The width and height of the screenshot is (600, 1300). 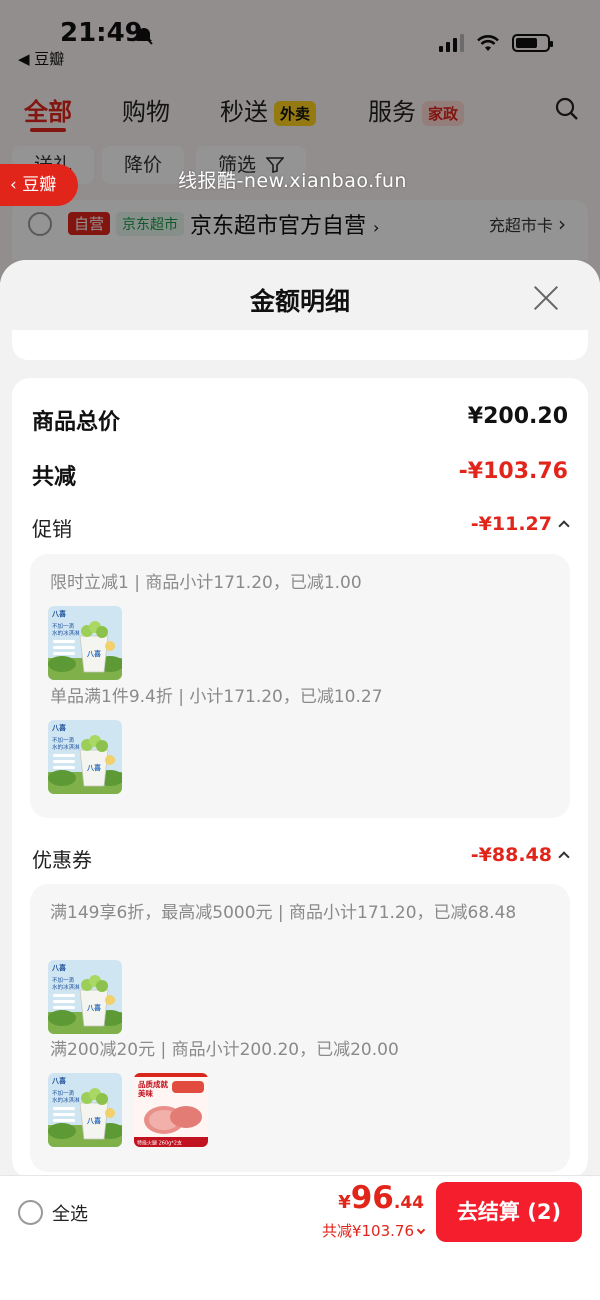 I want to click on back-to-douban-button: ‹ 豆瓣, so click(x=39, y=185).